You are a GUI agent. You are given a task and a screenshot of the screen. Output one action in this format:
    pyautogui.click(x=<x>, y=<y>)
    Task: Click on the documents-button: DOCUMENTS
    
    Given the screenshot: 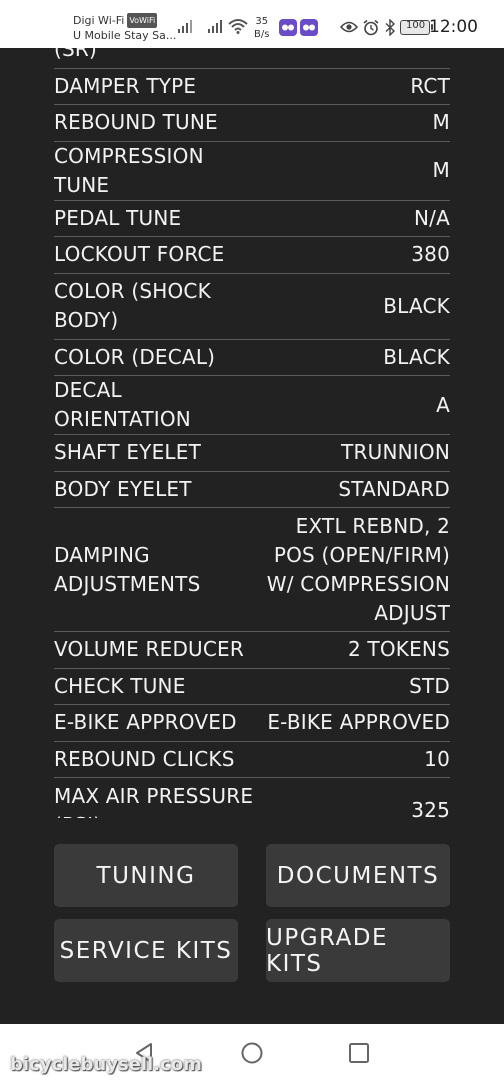 What is the action you would take?
    pyautogui.click(x=358, y=875)
    